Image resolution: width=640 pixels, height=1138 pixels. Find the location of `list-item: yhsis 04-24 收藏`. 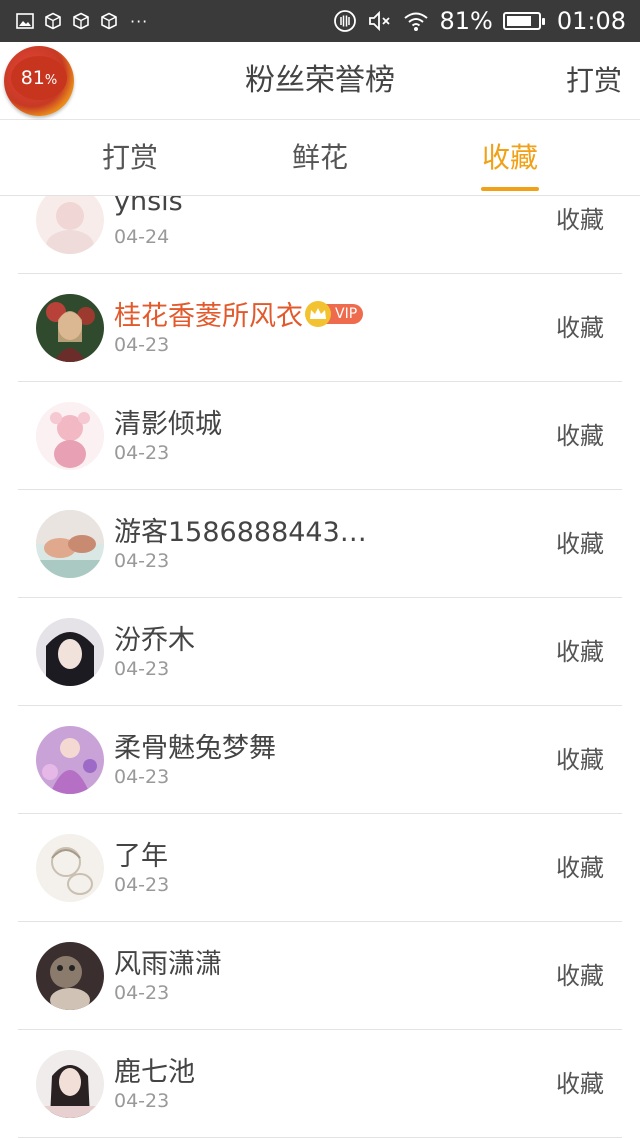

list-item: yhsis 04-24 收藏 is located at coordinates (320, 235).